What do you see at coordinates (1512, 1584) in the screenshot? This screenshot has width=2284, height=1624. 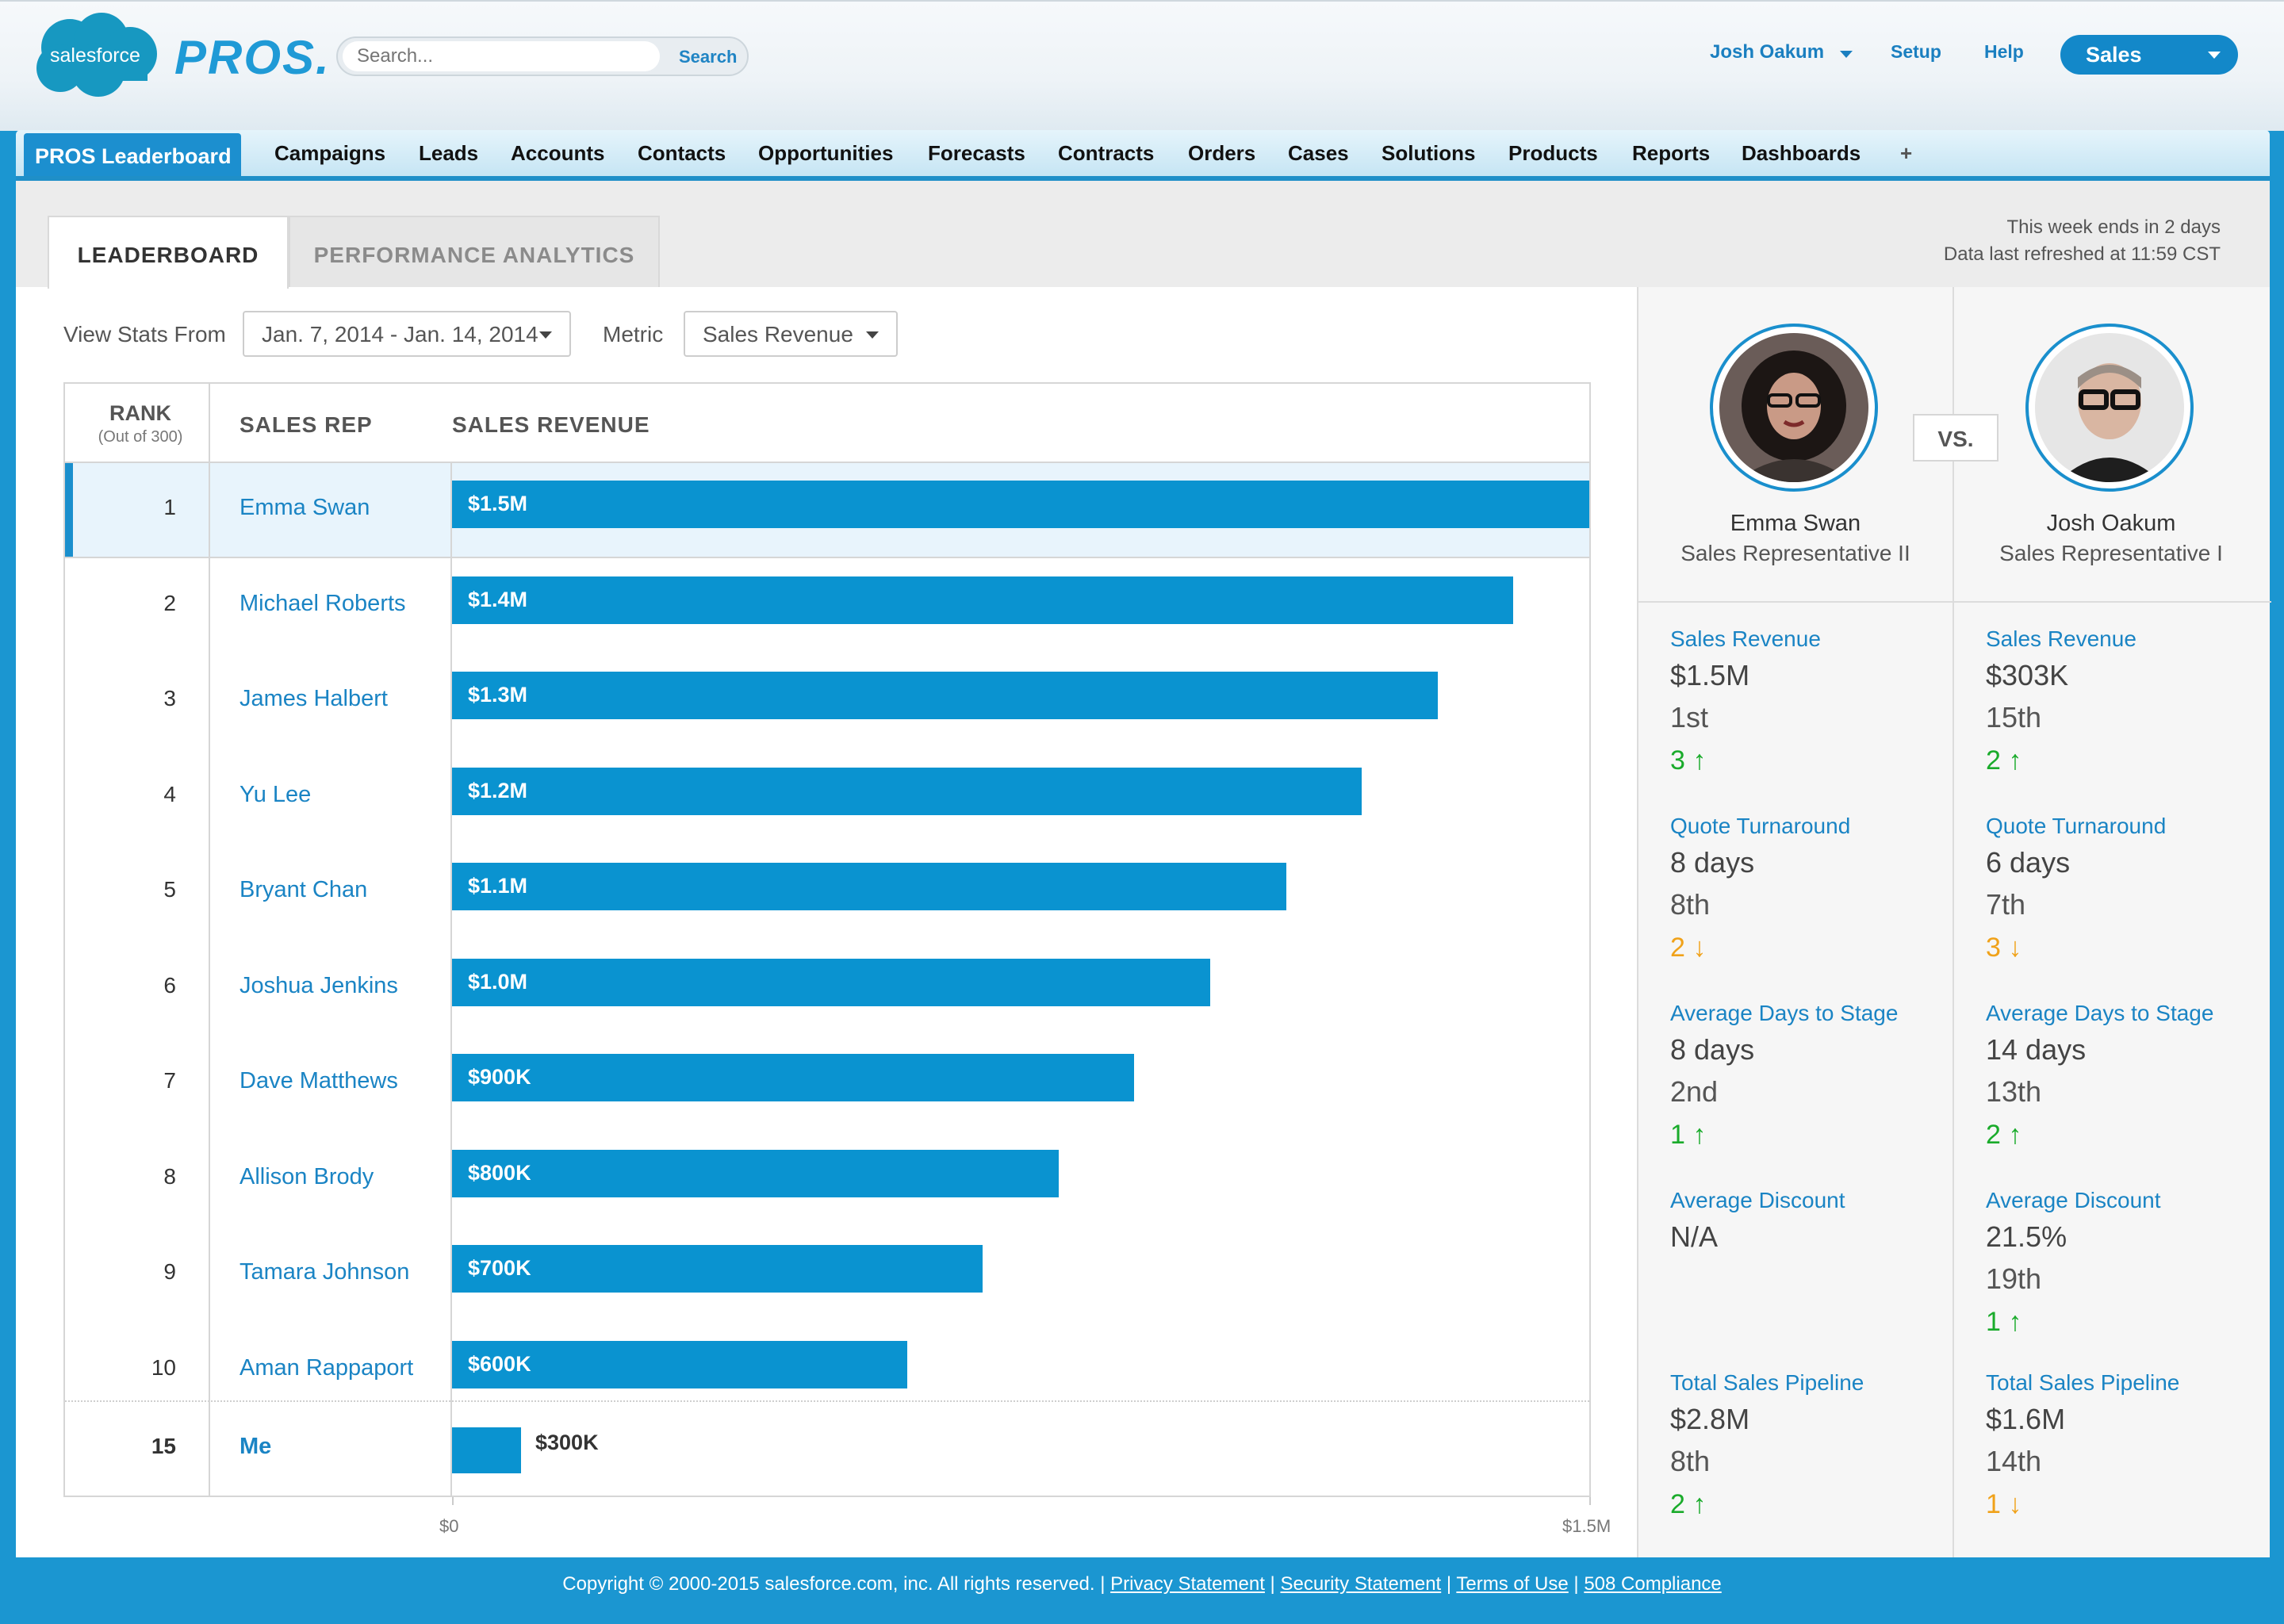 I see `terms-link: Terms of Use` at bounding box center [1512, 1584].